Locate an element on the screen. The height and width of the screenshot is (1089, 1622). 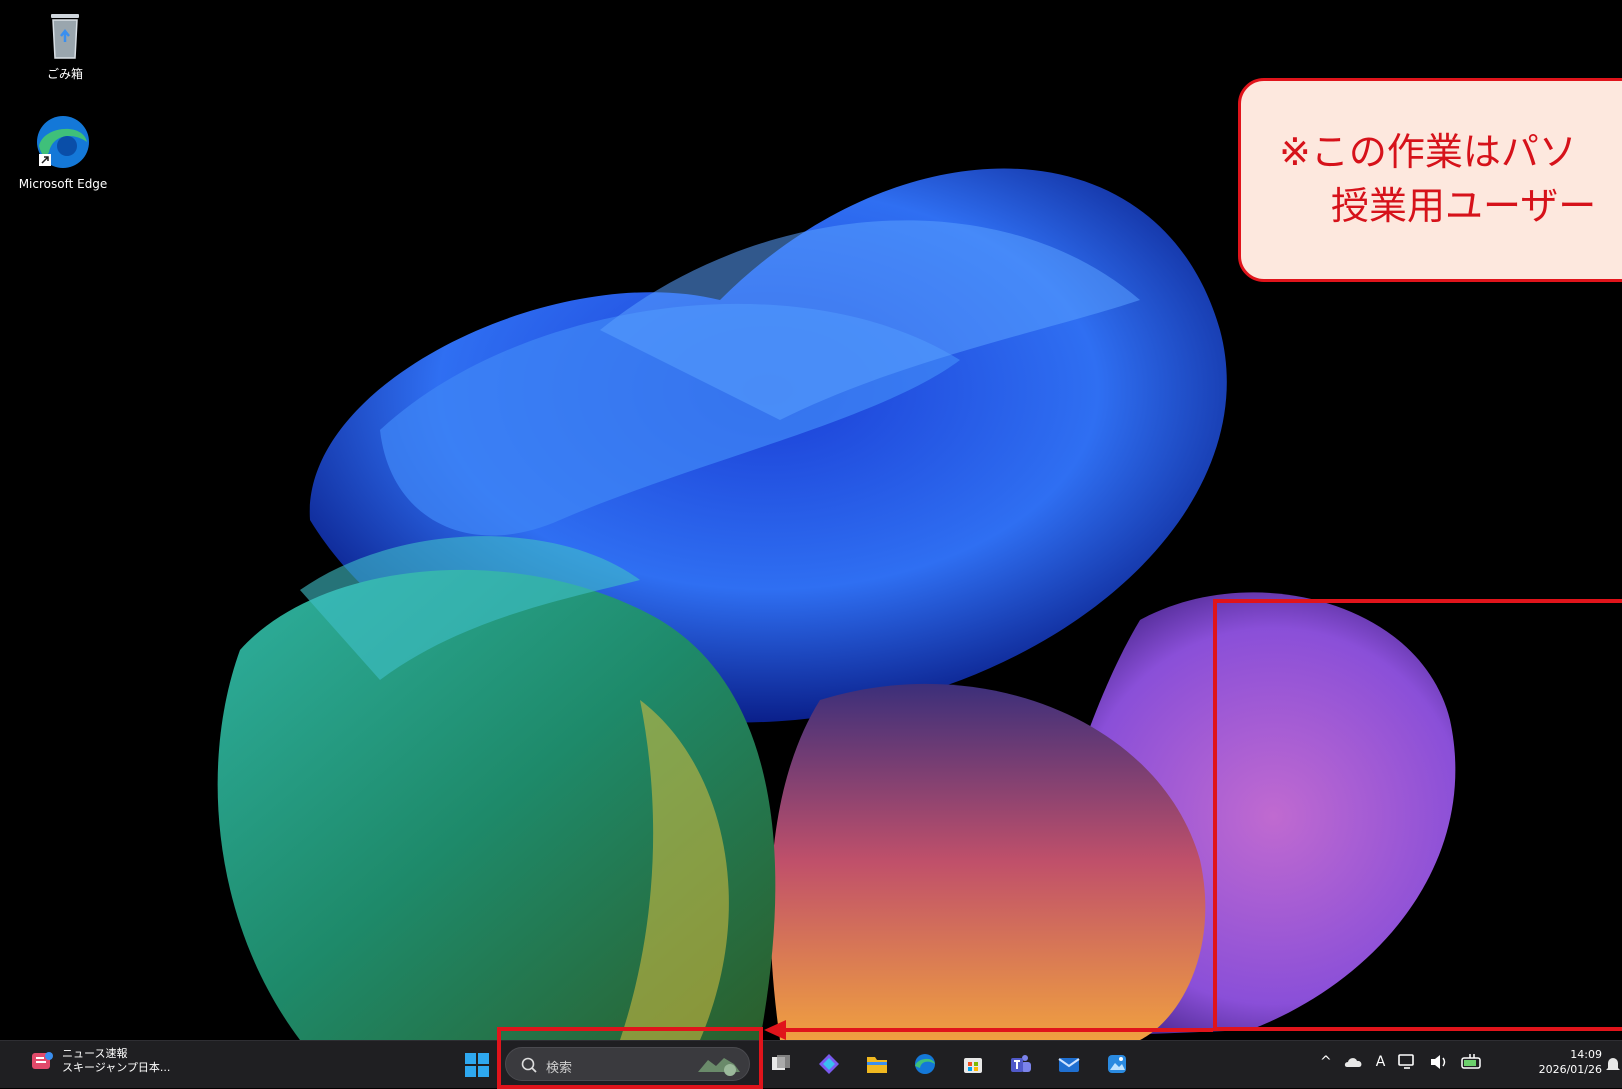
onedrive-icon is located at coordinates (1354, 1062).